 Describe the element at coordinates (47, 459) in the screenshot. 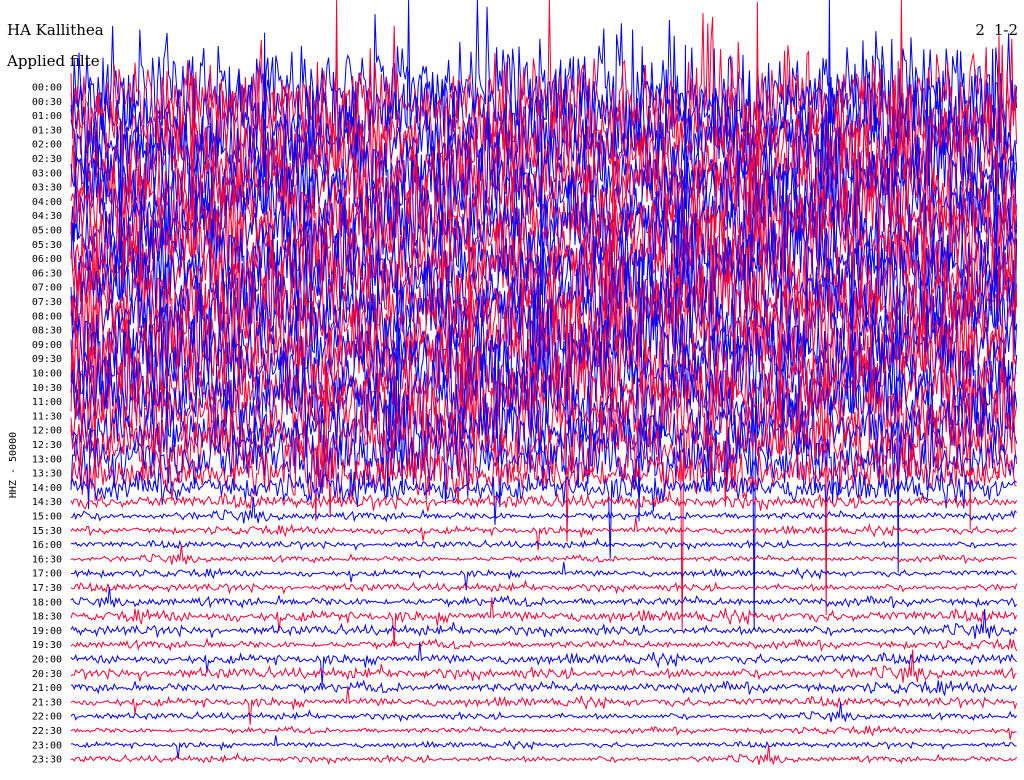

I see `row-time-label: 13:00` at that location.